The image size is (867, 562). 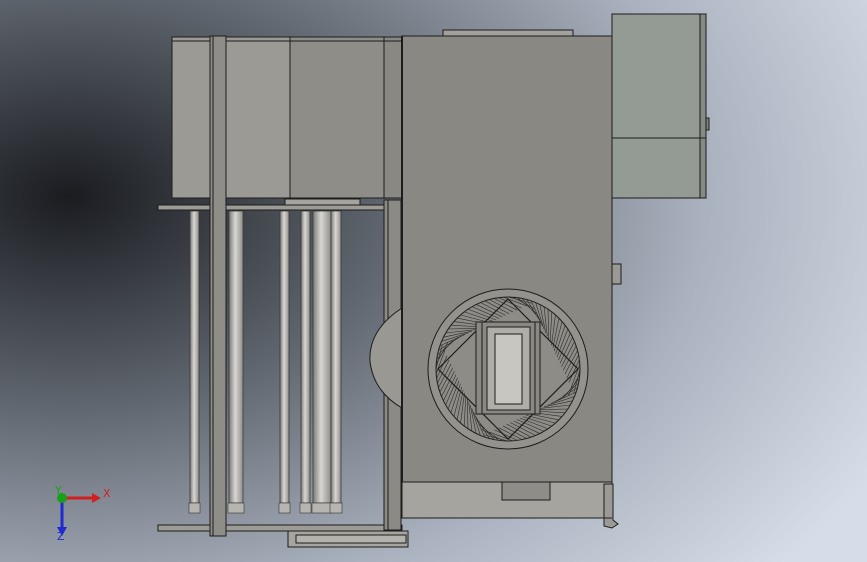 What do you see at coordinates (660, 106) in the screenshot?
I see `control-box` at bounding box center [660, 106].